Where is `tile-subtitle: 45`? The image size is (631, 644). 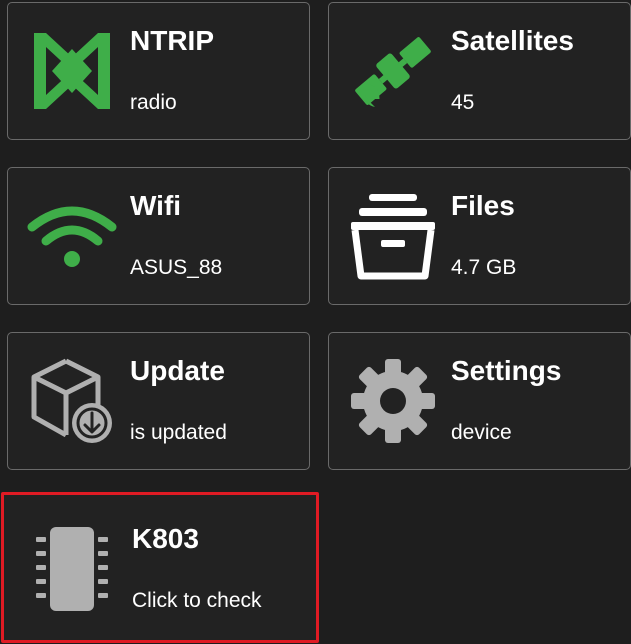 tile-subtitle: 45 is located at coordinates (463, 102).